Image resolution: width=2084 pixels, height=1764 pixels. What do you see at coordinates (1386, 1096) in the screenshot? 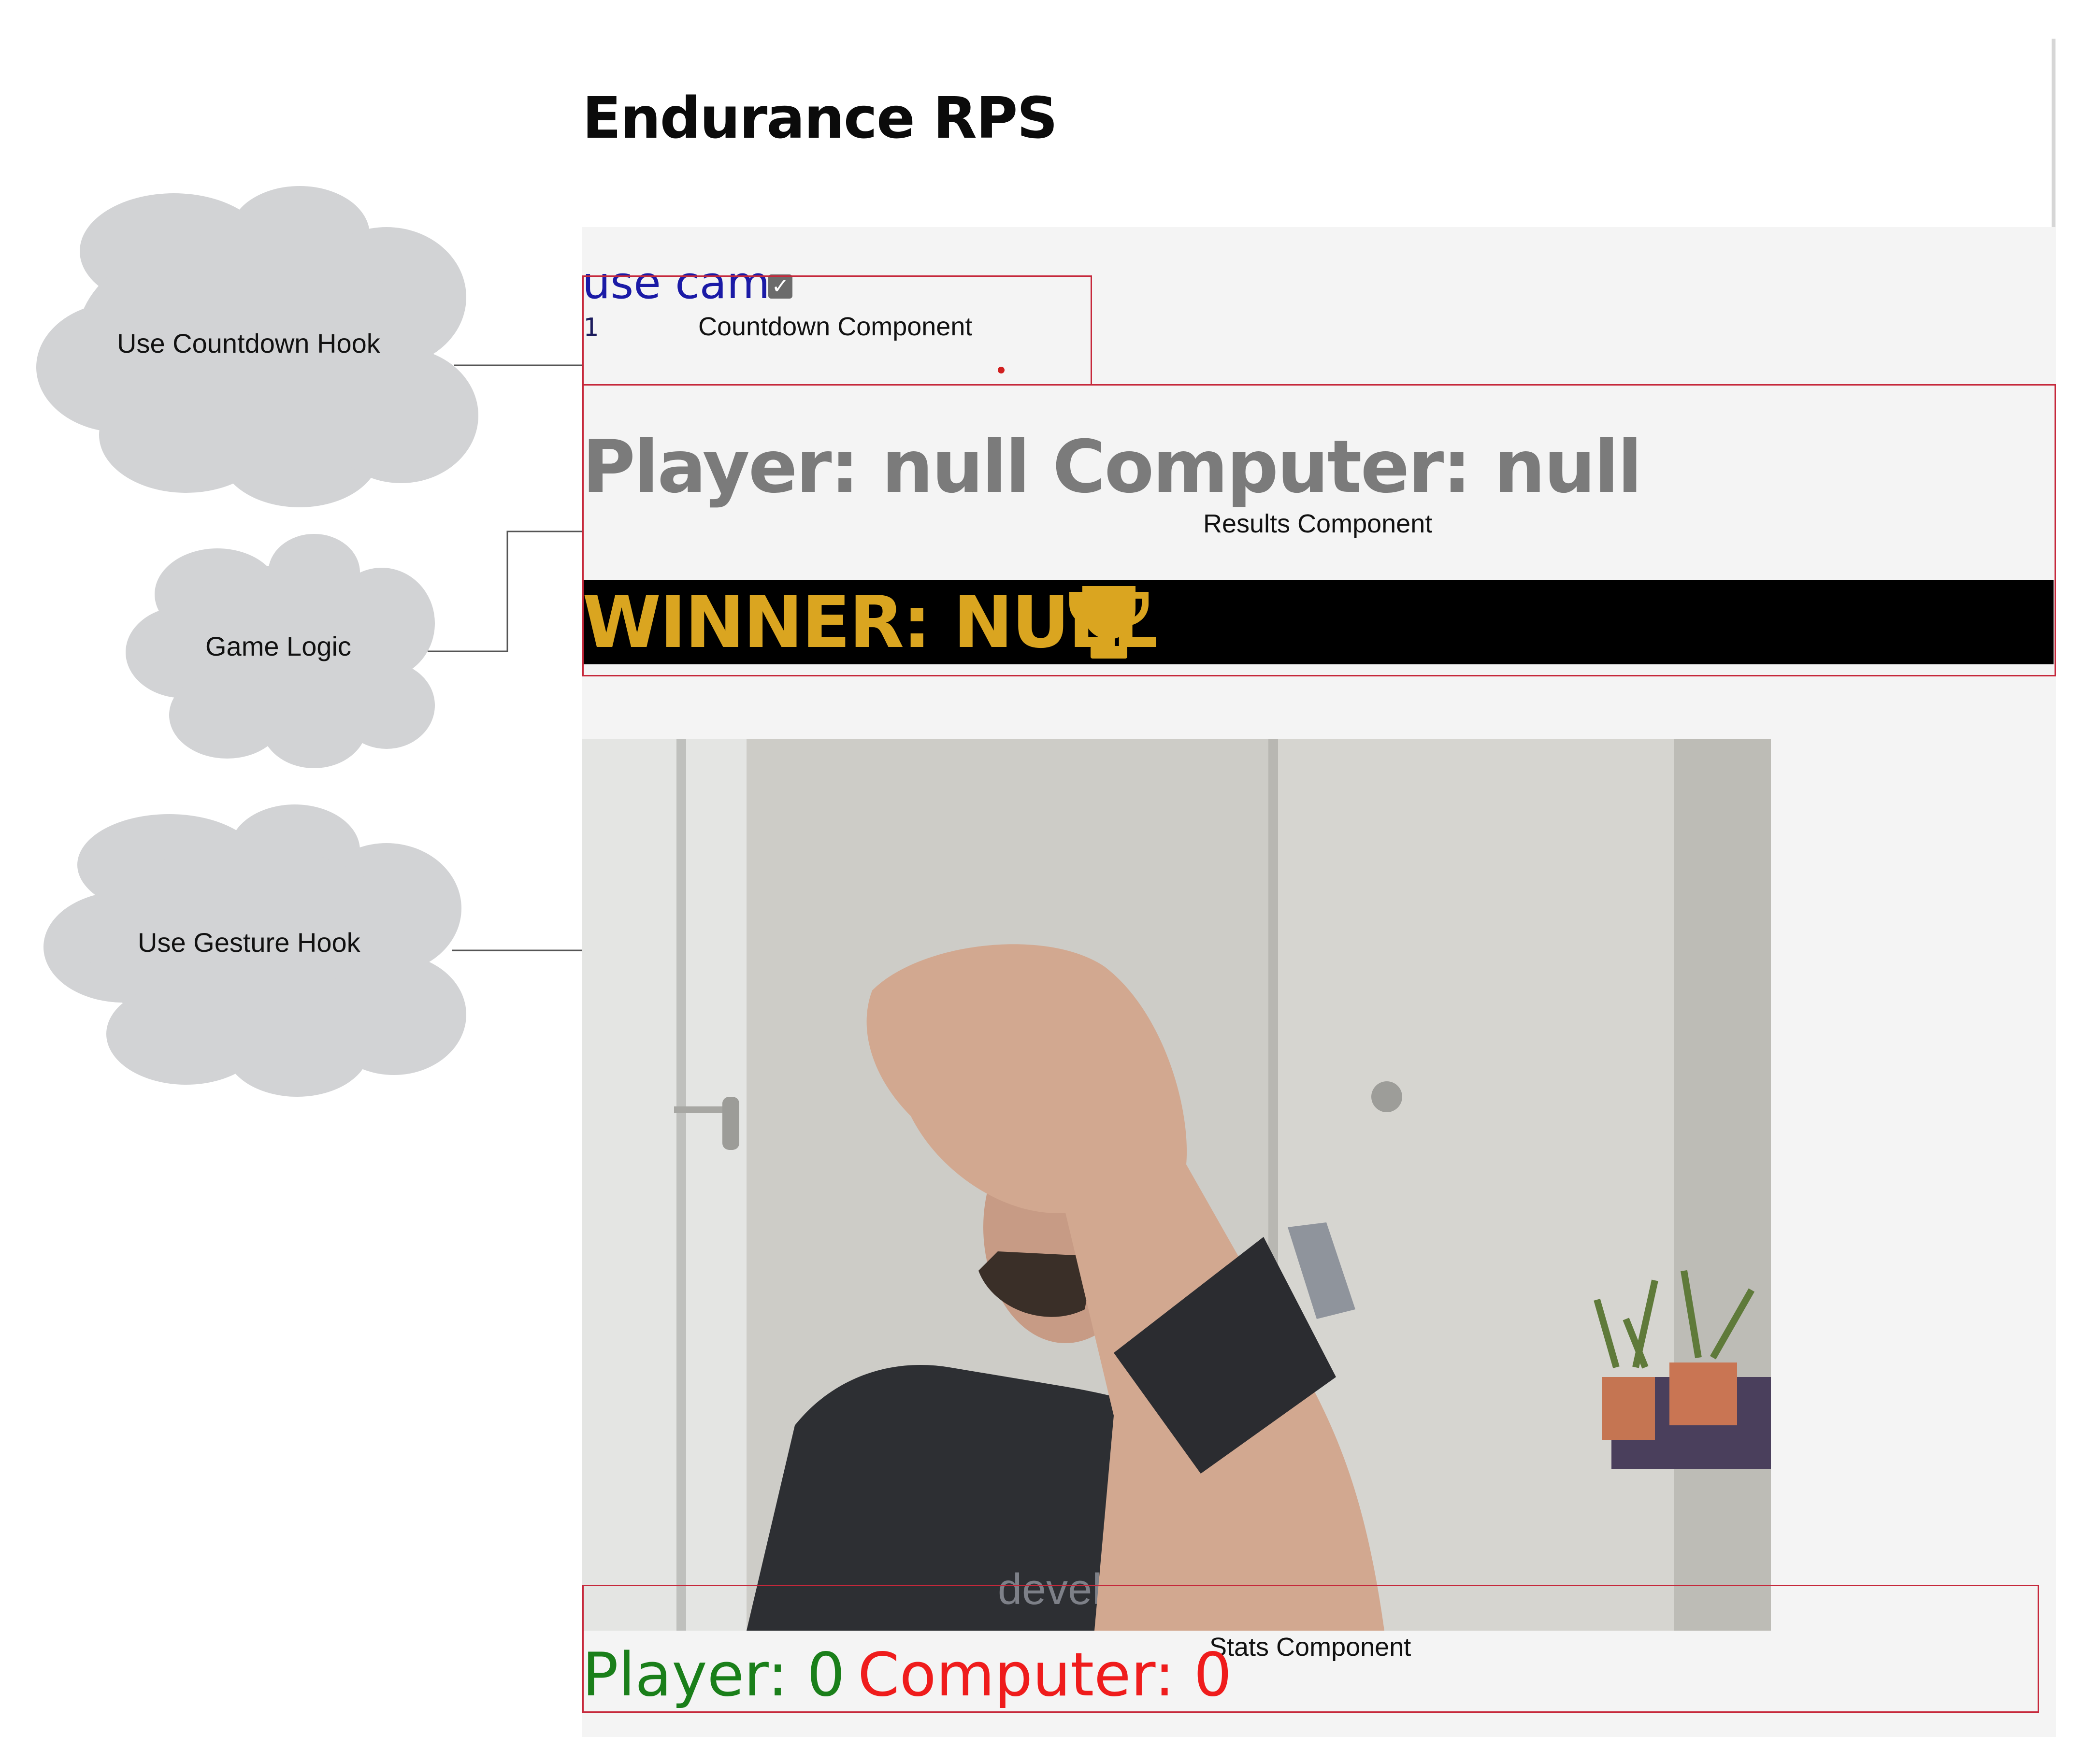
I see `door-handle-right` at bounding box center [1386, 1096].